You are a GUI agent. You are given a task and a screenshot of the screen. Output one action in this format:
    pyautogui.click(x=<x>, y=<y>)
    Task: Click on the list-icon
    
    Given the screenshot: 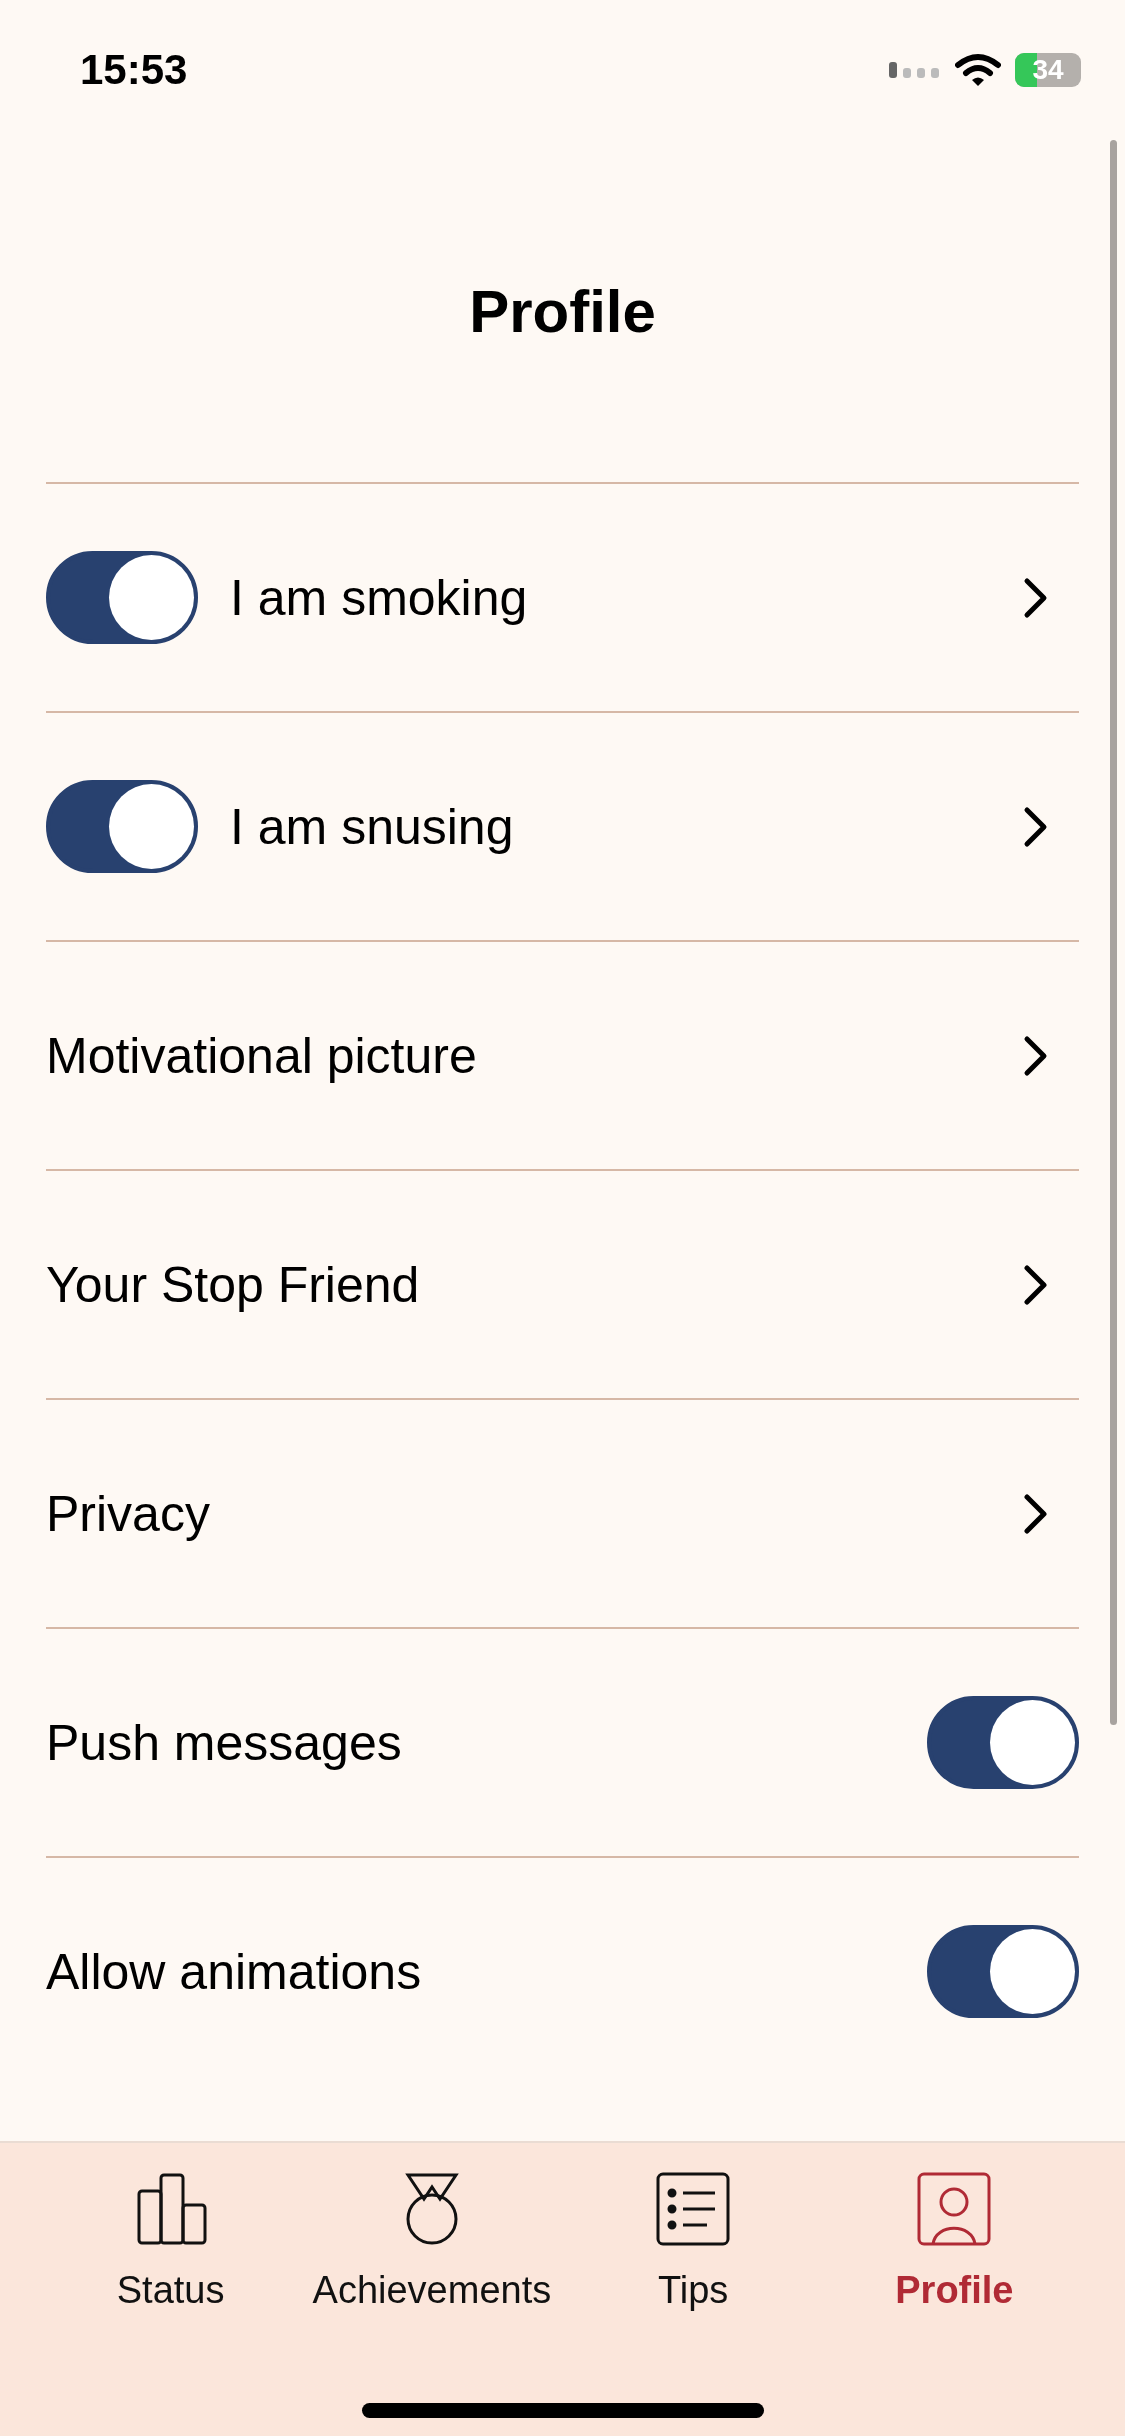 What is the action you would take?
    pyautogui.click(x=693, y=2209)
    